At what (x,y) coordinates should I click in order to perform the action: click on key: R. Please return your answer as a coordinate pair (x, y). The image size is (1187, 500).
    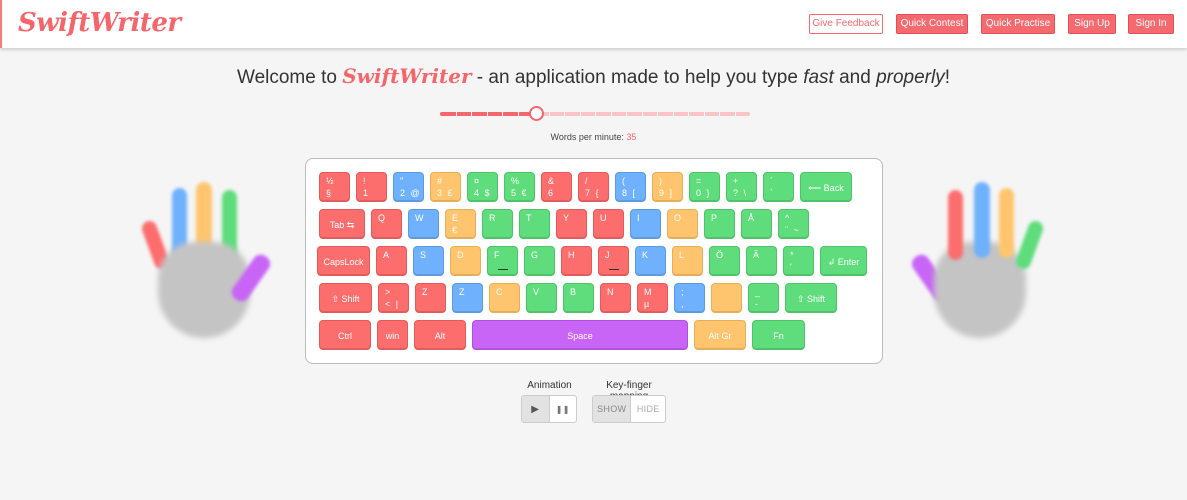
    Looking at the image, I should click on (497, 224).